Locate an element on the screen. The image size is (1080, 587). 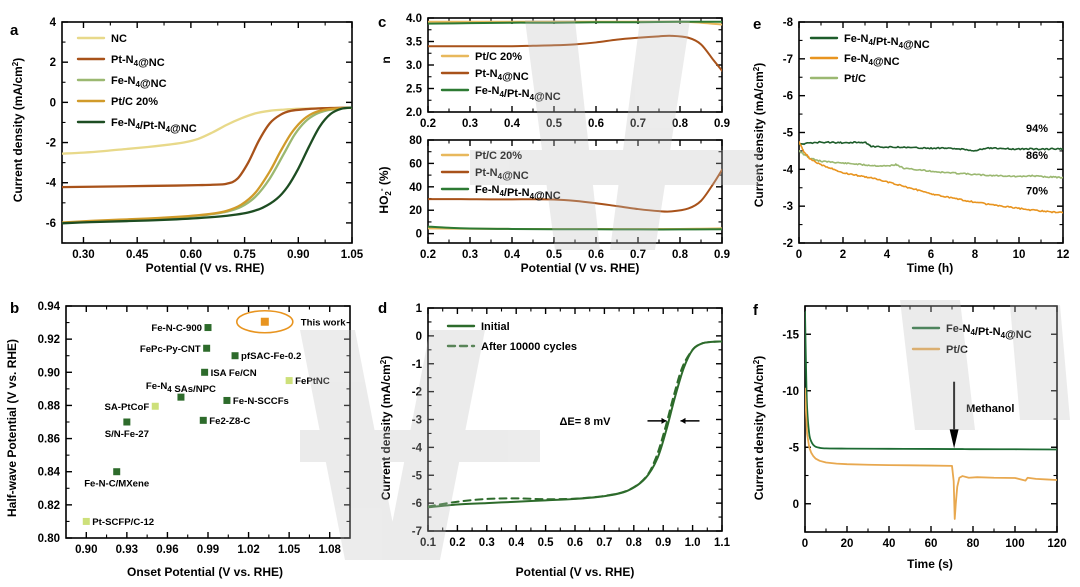
panel-c-top-xtick: 0.8 is located at coordinates (680, 124).